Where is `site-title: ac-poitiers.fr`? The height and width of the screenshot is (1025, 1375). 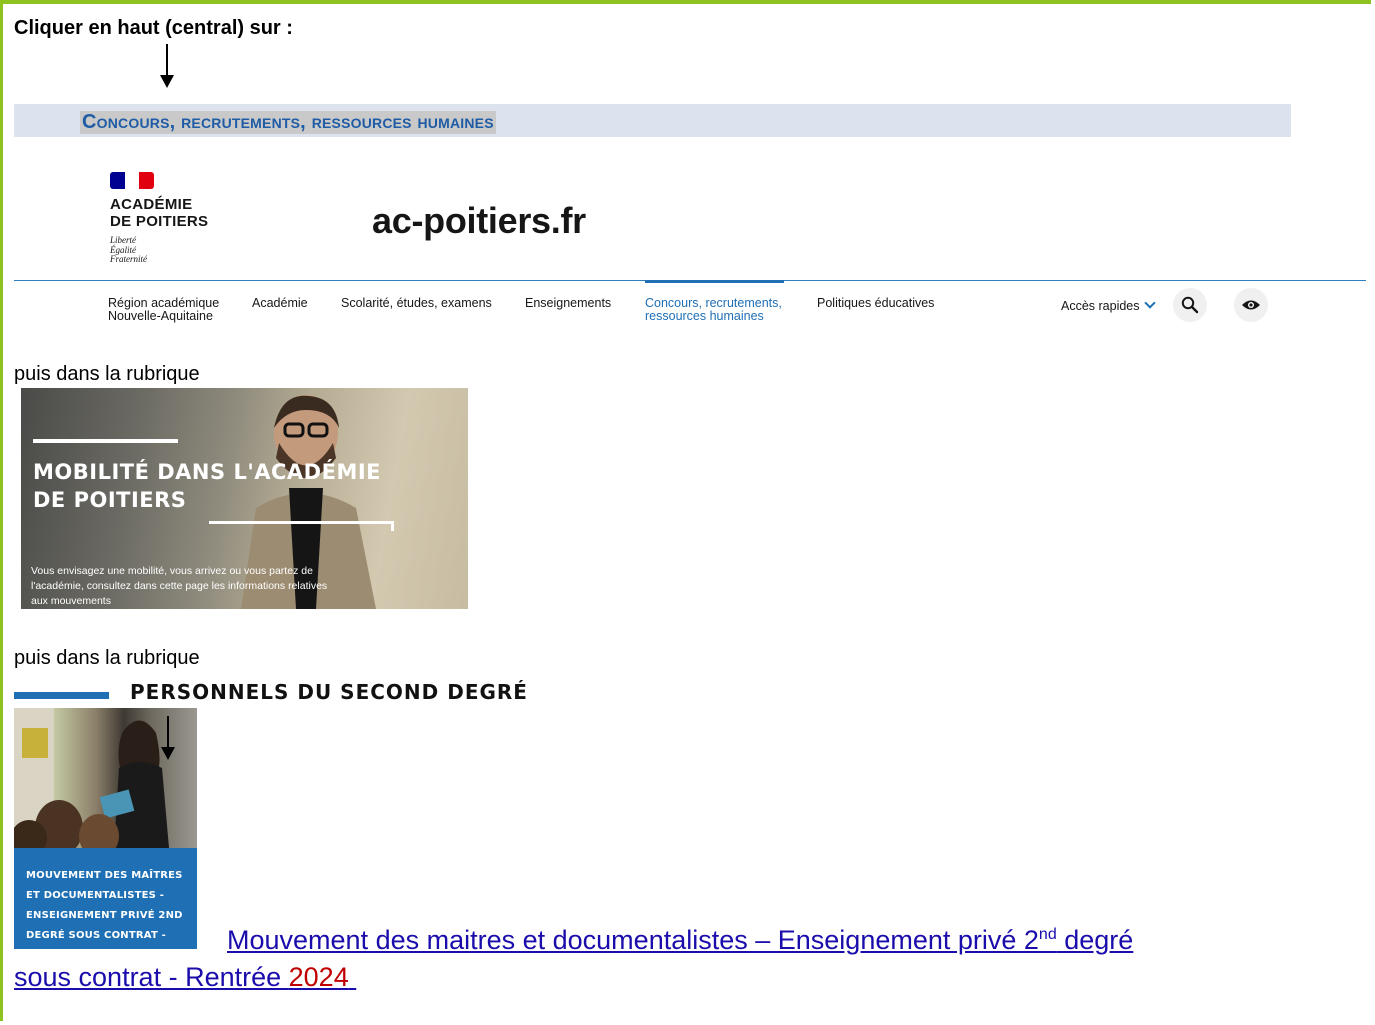
site-title: ac-poitiers.fr is located at coordinates (479, 221).